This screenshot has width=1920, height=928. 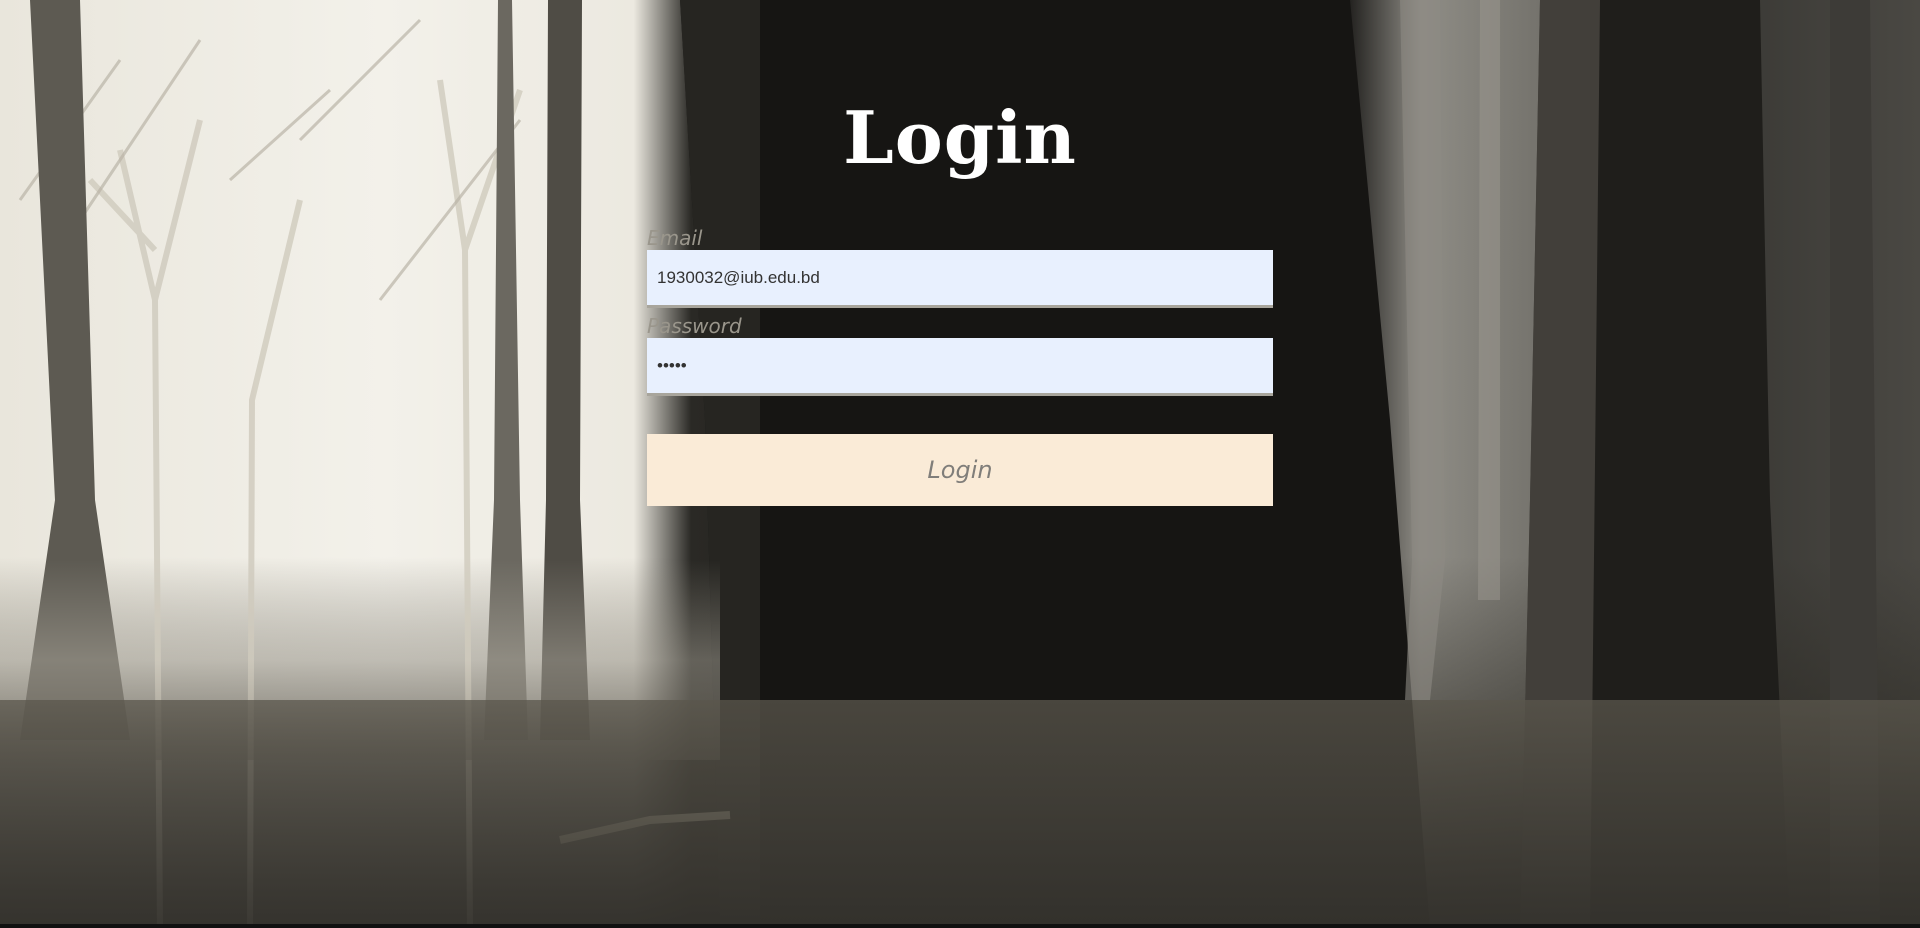 I want to click on password-field, so click(x=960, y=367).